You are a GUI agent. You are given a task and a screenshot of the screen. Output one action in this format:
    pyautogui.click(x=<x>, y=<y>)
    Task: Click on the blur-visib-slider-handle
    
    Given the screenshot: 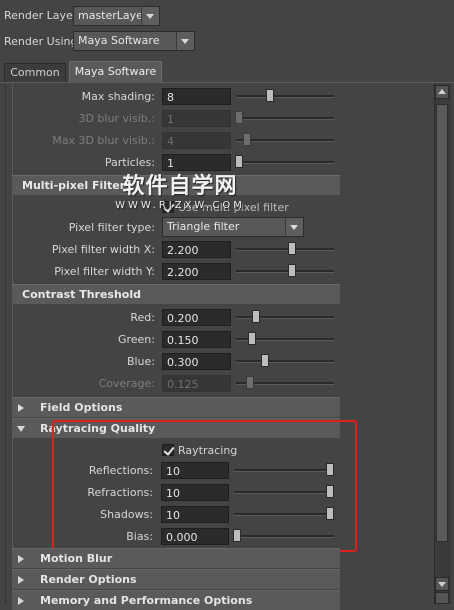 What is the action you would take?
    pyautogui.click(x=239, y=117)
    